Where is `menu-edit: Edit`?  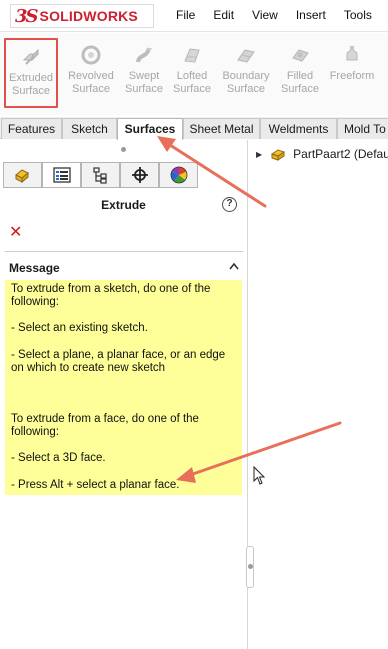 menu-edit: Edit is located at coordinates (223, 15).